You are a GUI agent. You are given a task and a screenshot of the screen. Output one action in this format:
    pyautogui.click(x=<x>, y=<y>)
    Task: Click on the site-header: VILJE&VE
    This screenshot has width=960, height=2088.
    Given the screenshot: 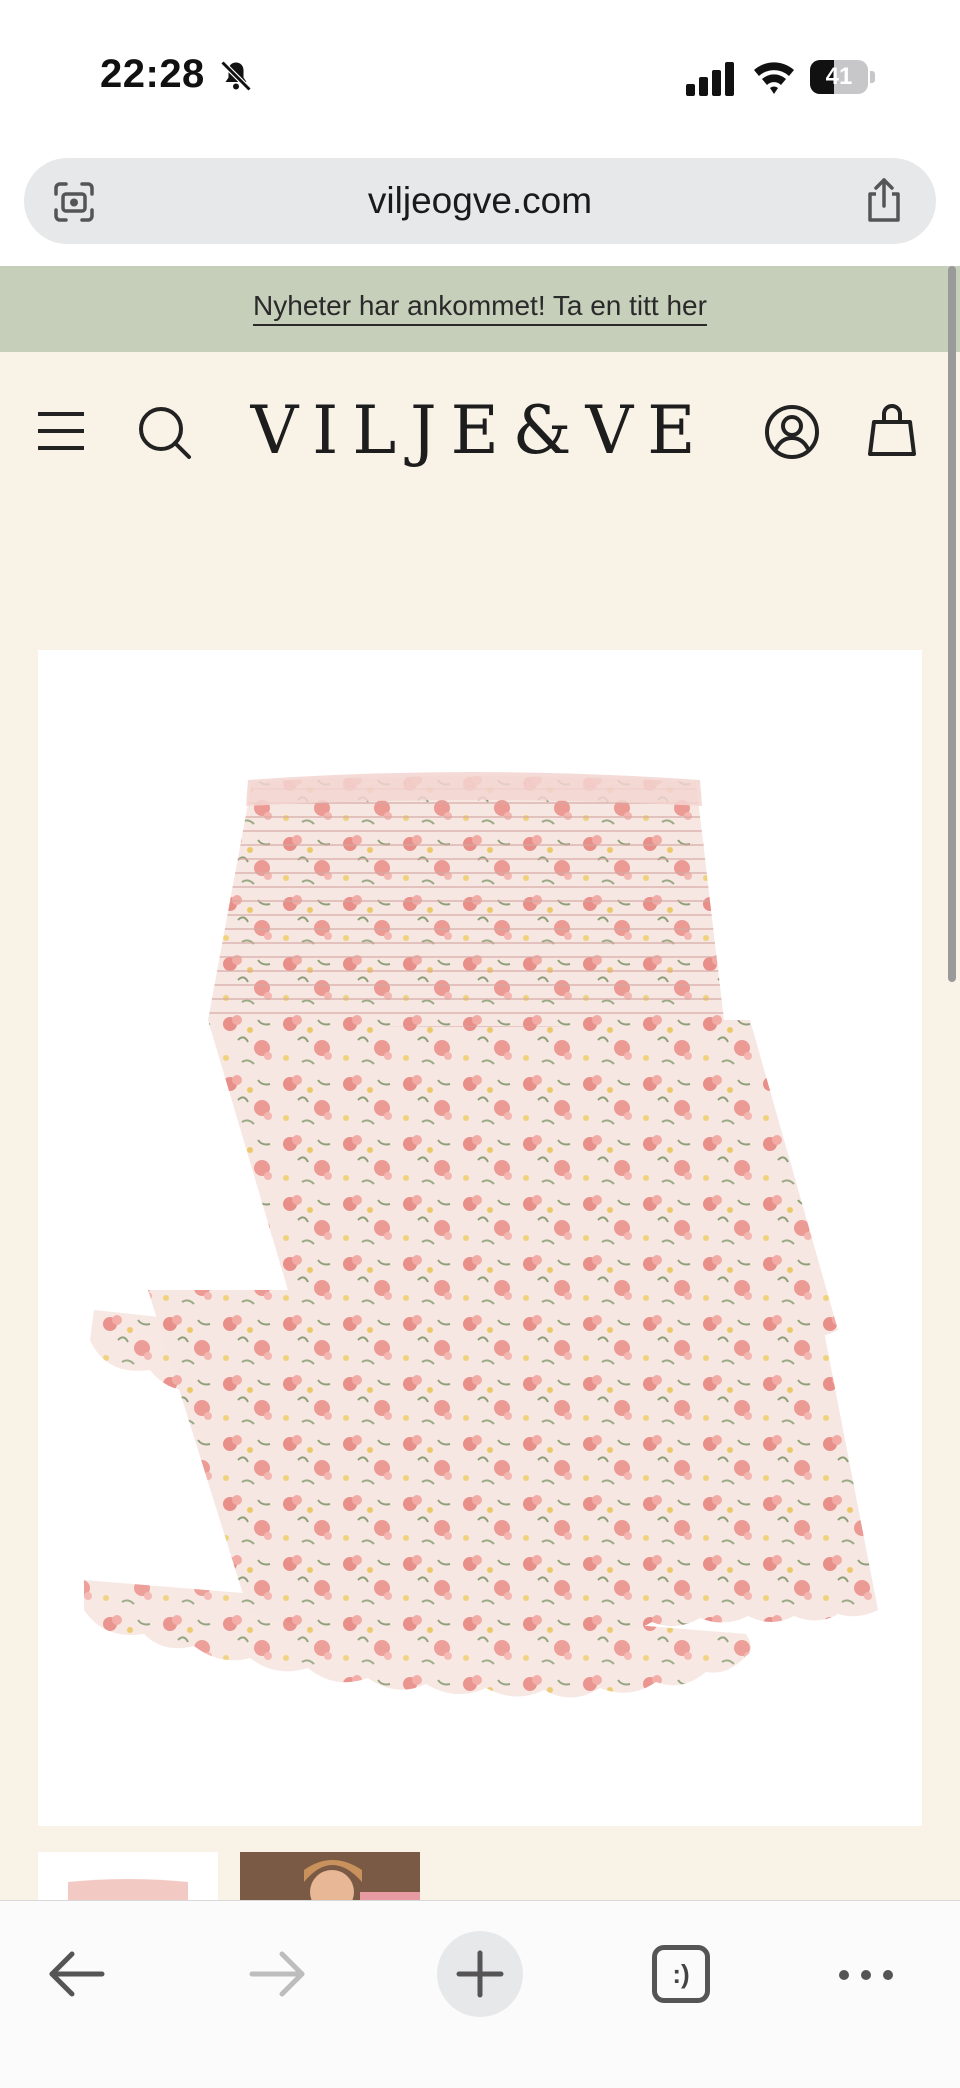 What is the action you would take?
    pyautogui.click(x=480, y=437)
    